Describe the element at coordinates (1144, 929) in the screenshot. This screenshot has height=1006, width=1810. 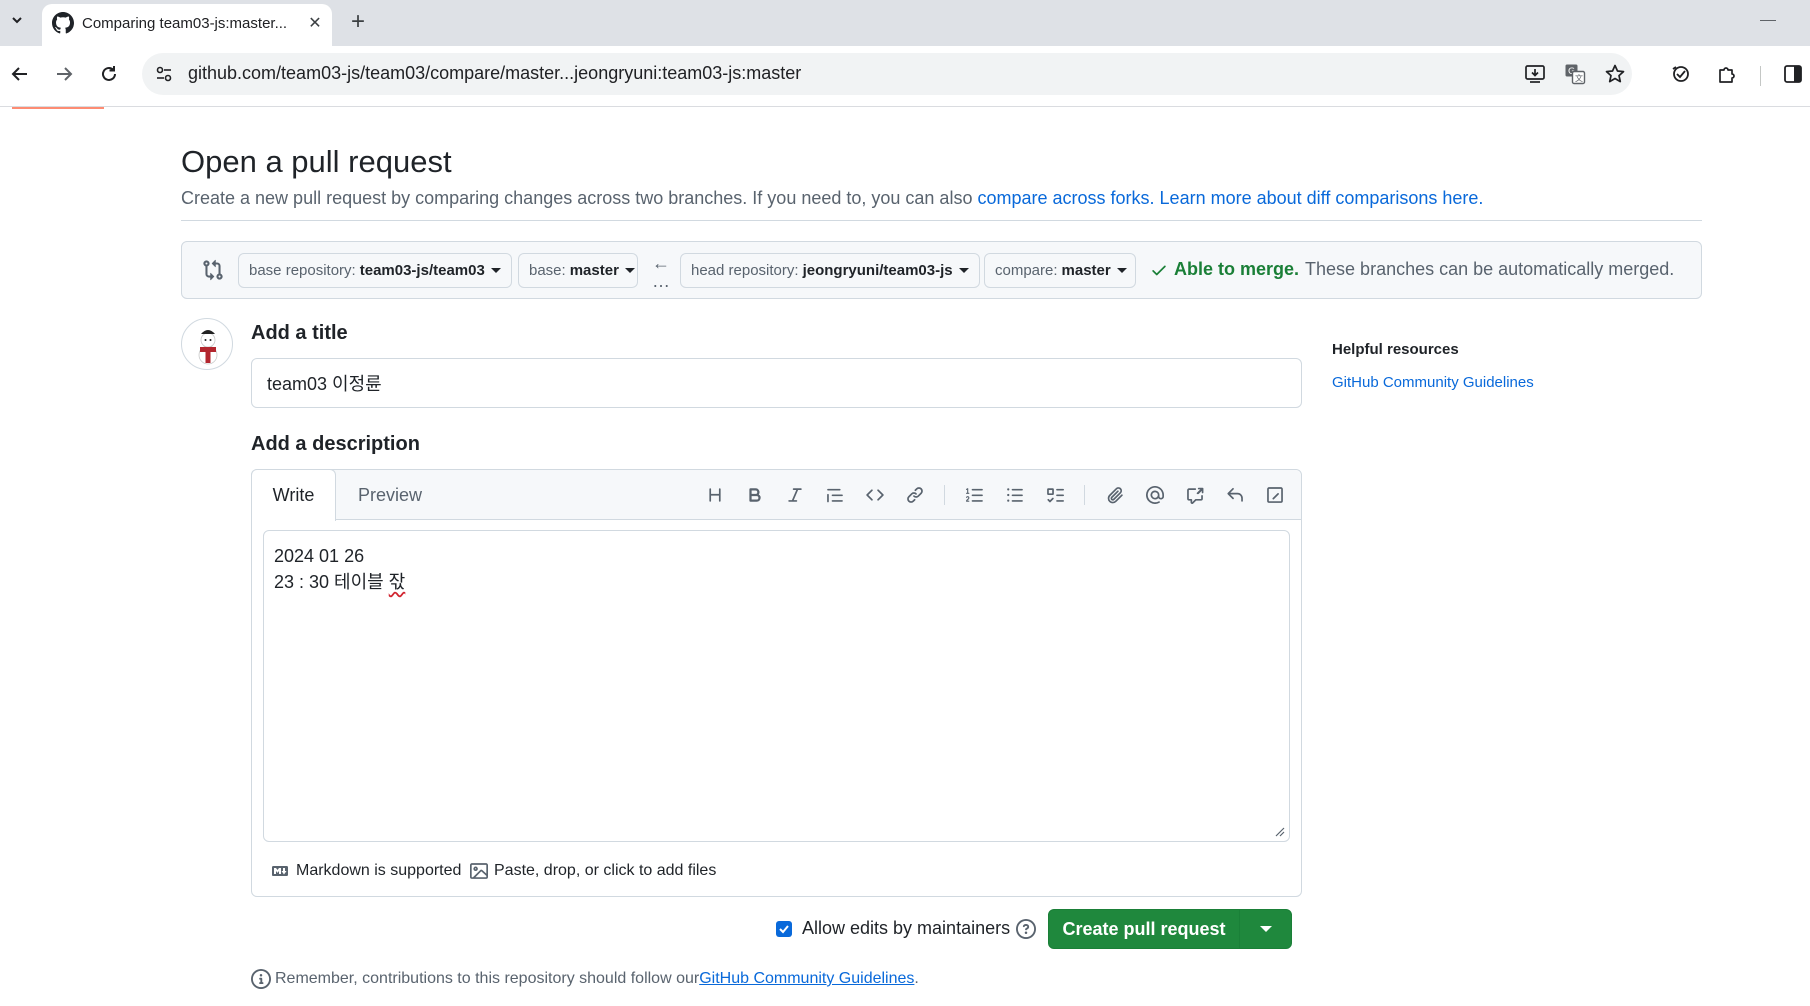
I see `create-pull-request-button: Create pull request` at that location.